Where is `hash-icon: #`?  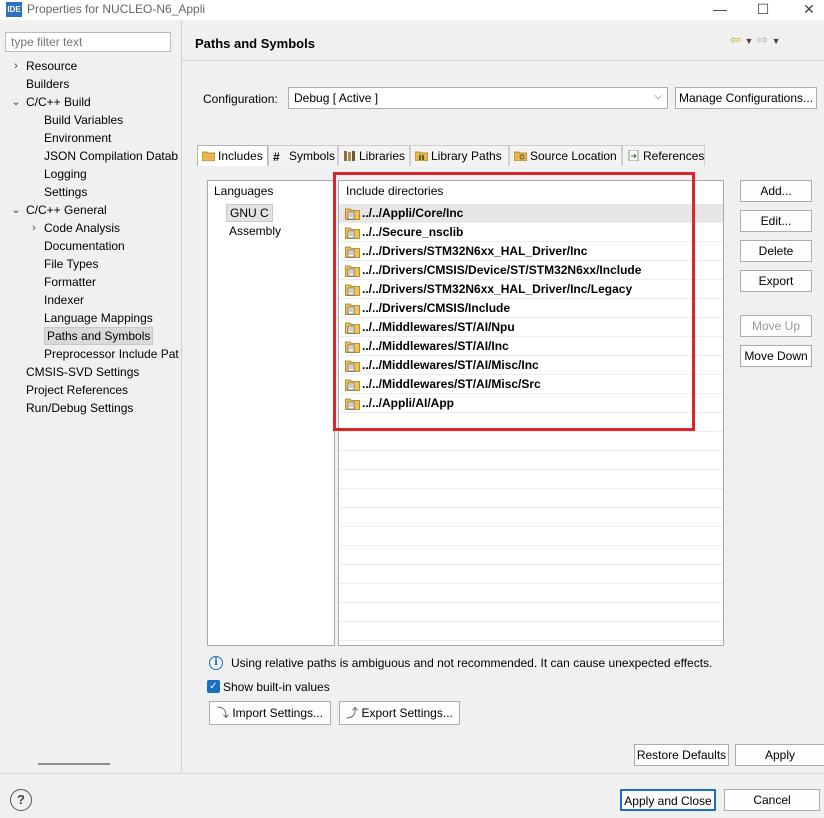
hash-icon: # is located at coordinates (276, 157).